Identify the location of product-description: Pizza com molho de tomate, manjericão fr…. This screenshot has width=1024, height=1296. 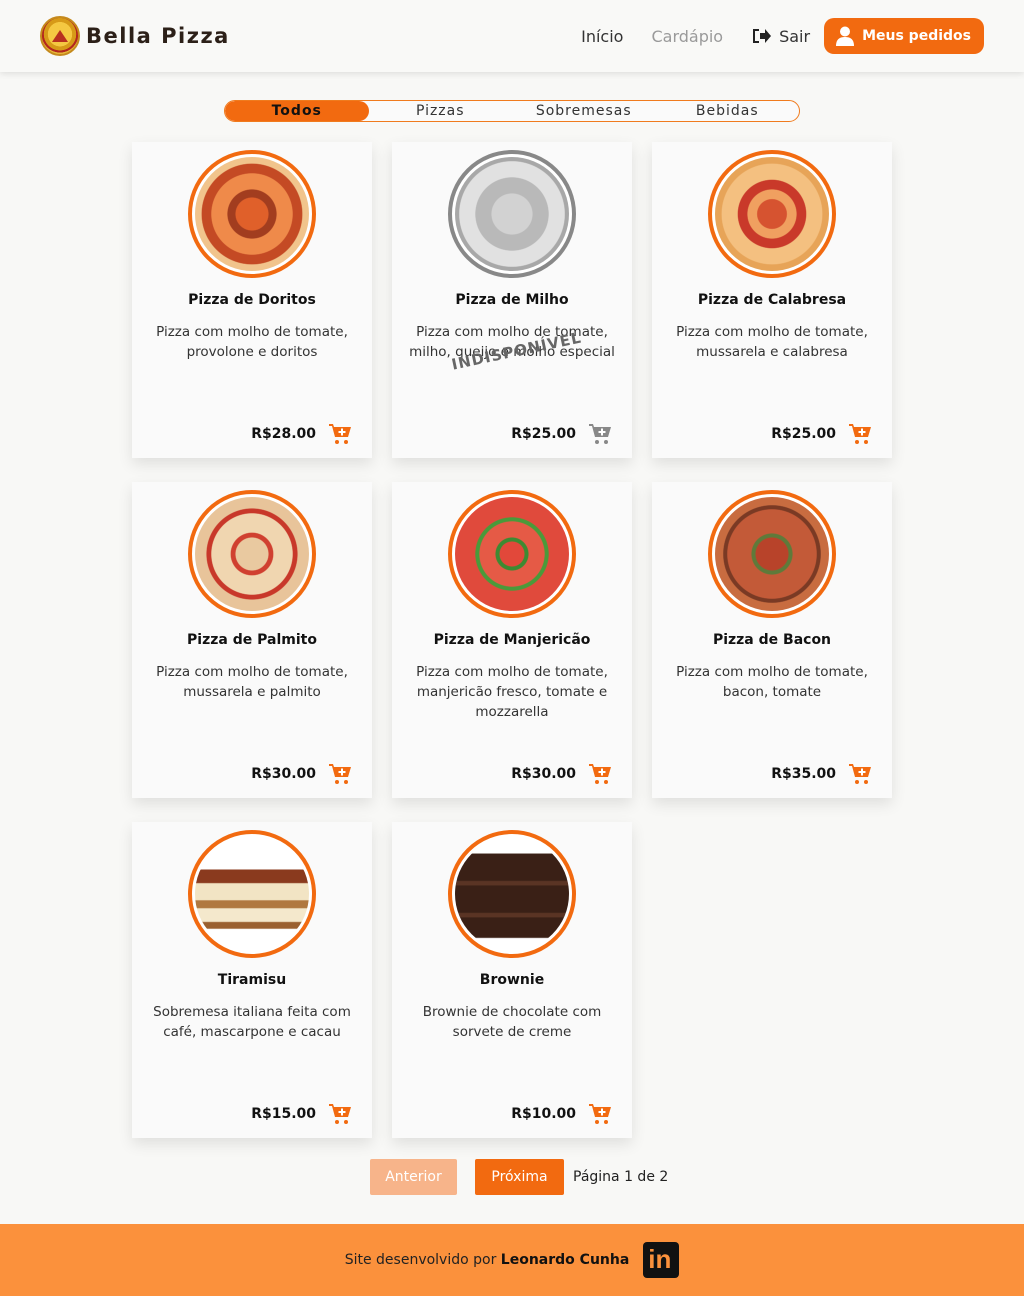
(512, 692).